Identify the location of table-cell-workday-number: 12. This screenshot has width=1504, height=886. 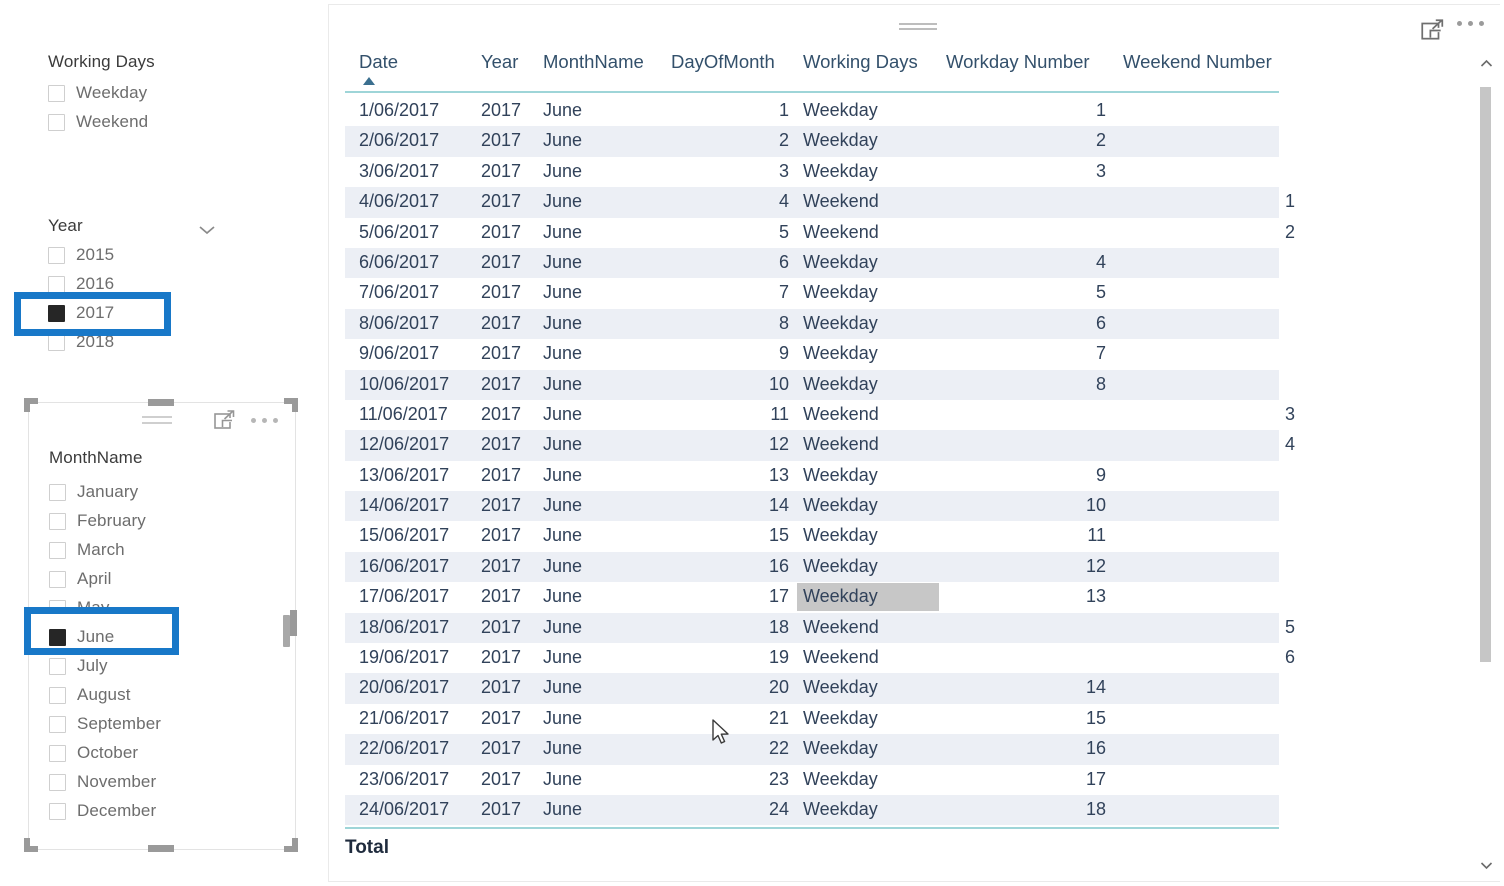
(1026, 566).